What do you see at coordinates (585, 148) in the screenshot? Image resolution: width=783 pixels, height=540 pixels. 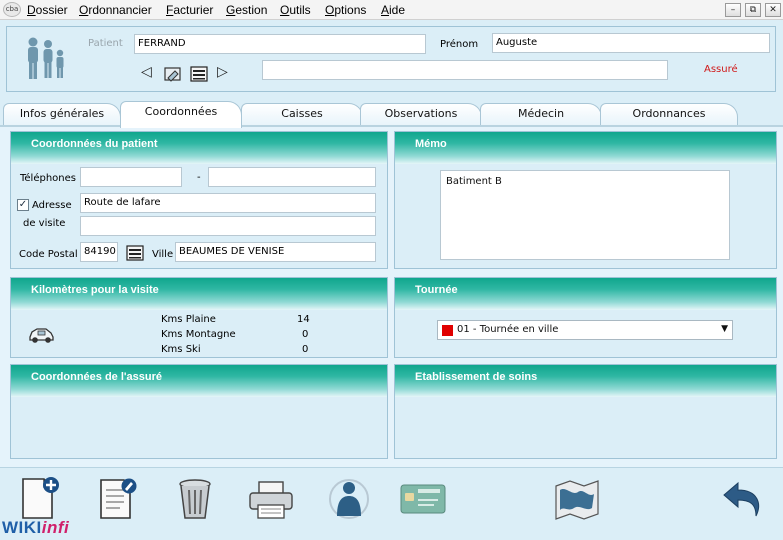 I see `memo-panel-header` at bounding box center [585, 148].